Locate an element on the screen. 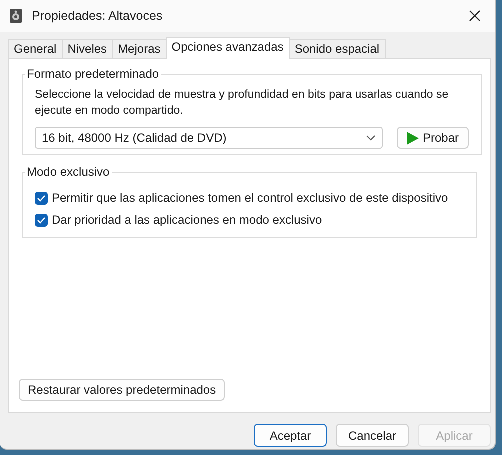 This screenshot has height=455, width=502. caret-icon is located at coordinates (371, 138).